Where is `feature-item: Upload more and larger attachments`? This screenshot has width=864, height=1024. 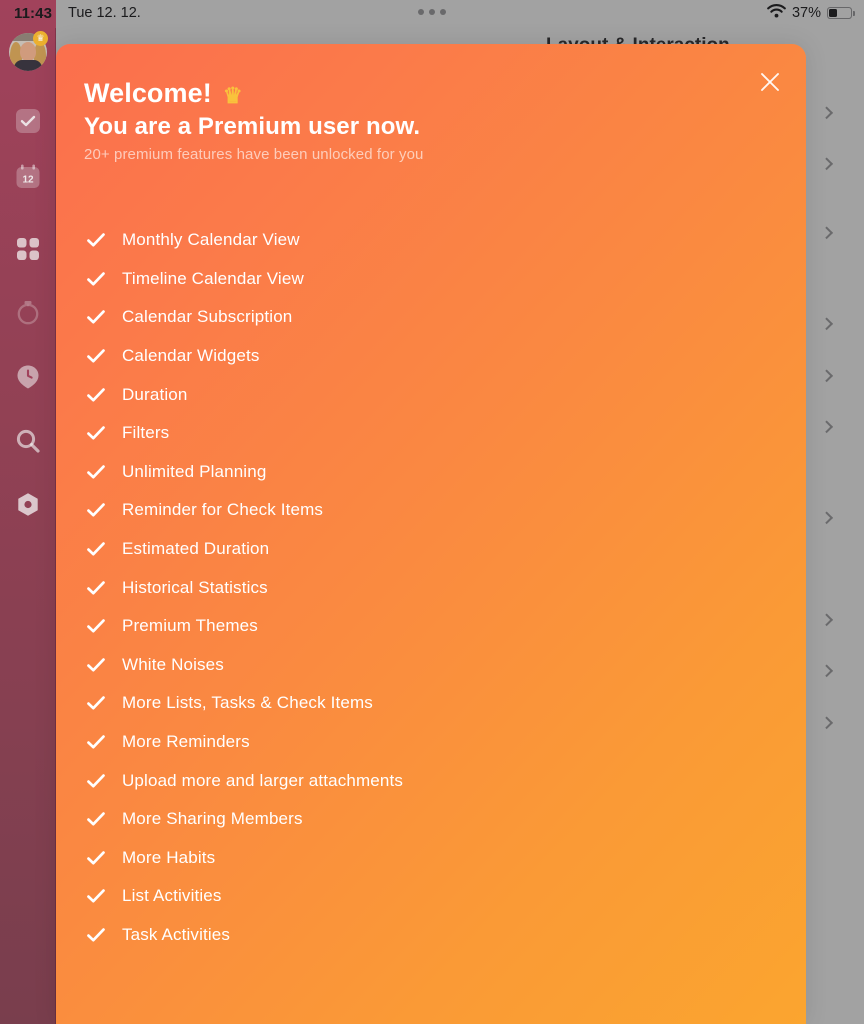 feature-item: Upload more and larger attachments is located at coordinates (435, 780).